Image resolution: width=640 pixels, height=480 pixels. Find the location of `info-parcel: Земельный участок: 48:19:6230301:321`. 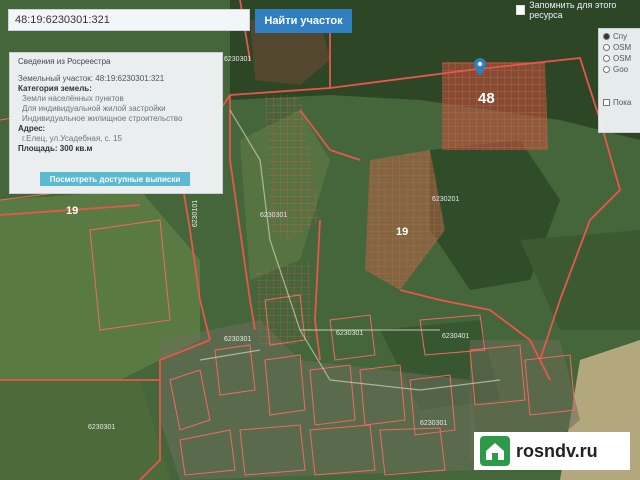

info-parcel: Земельный участок: 48:19:6230301:321 is located at coordinates (91, 78).